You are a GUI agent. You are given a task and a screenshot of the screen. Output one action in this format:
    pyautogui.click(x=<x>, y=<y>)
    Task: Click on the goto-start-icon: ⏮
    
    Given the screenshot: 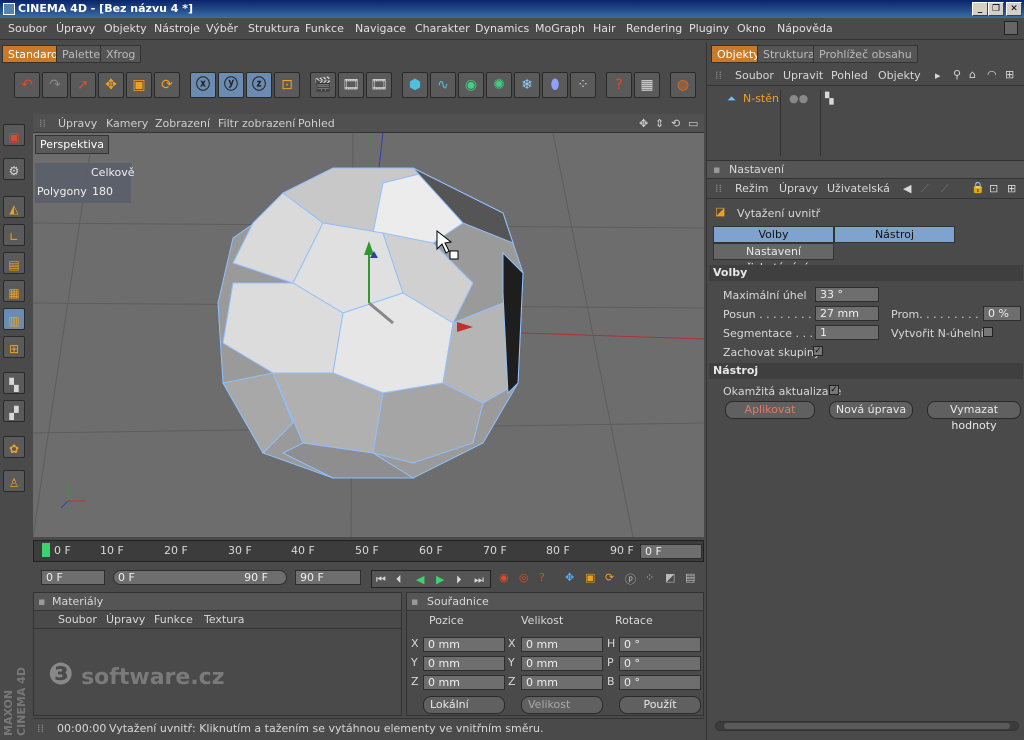 What is the action you would take?
    pyautogui.click(x=381, y=580)
    